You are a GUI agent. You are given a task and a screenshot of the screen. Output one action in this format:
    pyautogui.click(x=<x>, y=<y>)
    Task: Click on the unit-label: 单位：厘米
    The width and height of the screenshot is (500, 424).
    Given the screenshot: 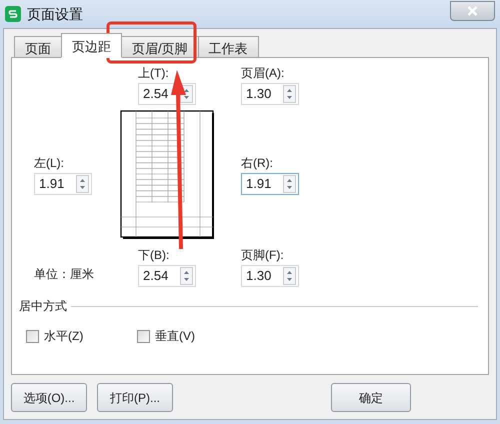 What is the action you would take?
    pyautogui.click(x=64, y=274)
    